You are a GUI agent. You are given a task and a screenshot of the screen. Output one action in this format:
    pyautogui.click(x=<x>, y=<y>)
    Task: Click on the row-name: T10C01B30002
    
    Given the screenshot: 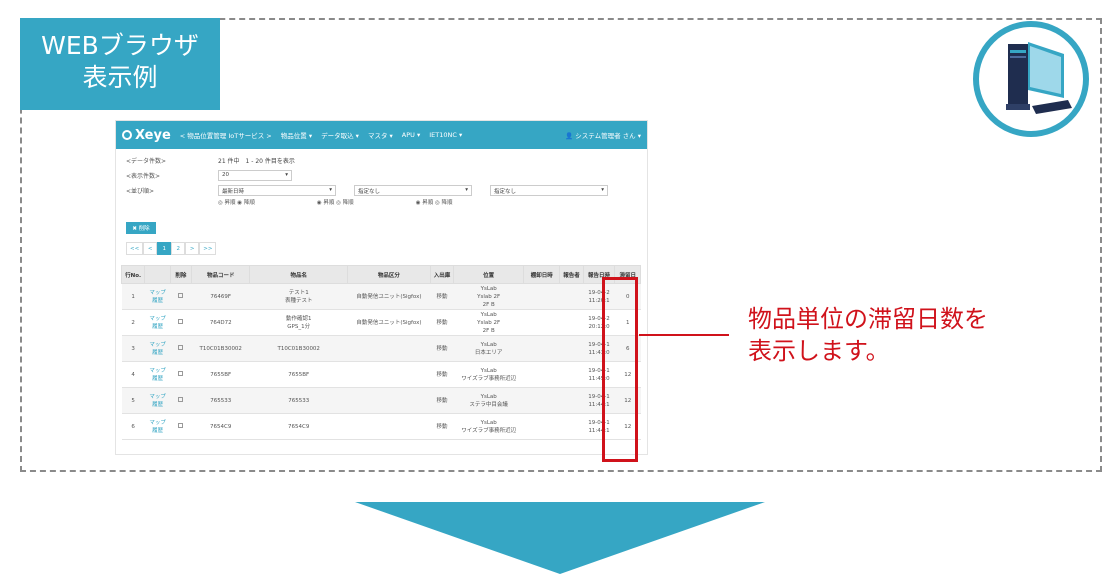 What is the action you would take?
    pyautogui.click(x=298, y=348)
    